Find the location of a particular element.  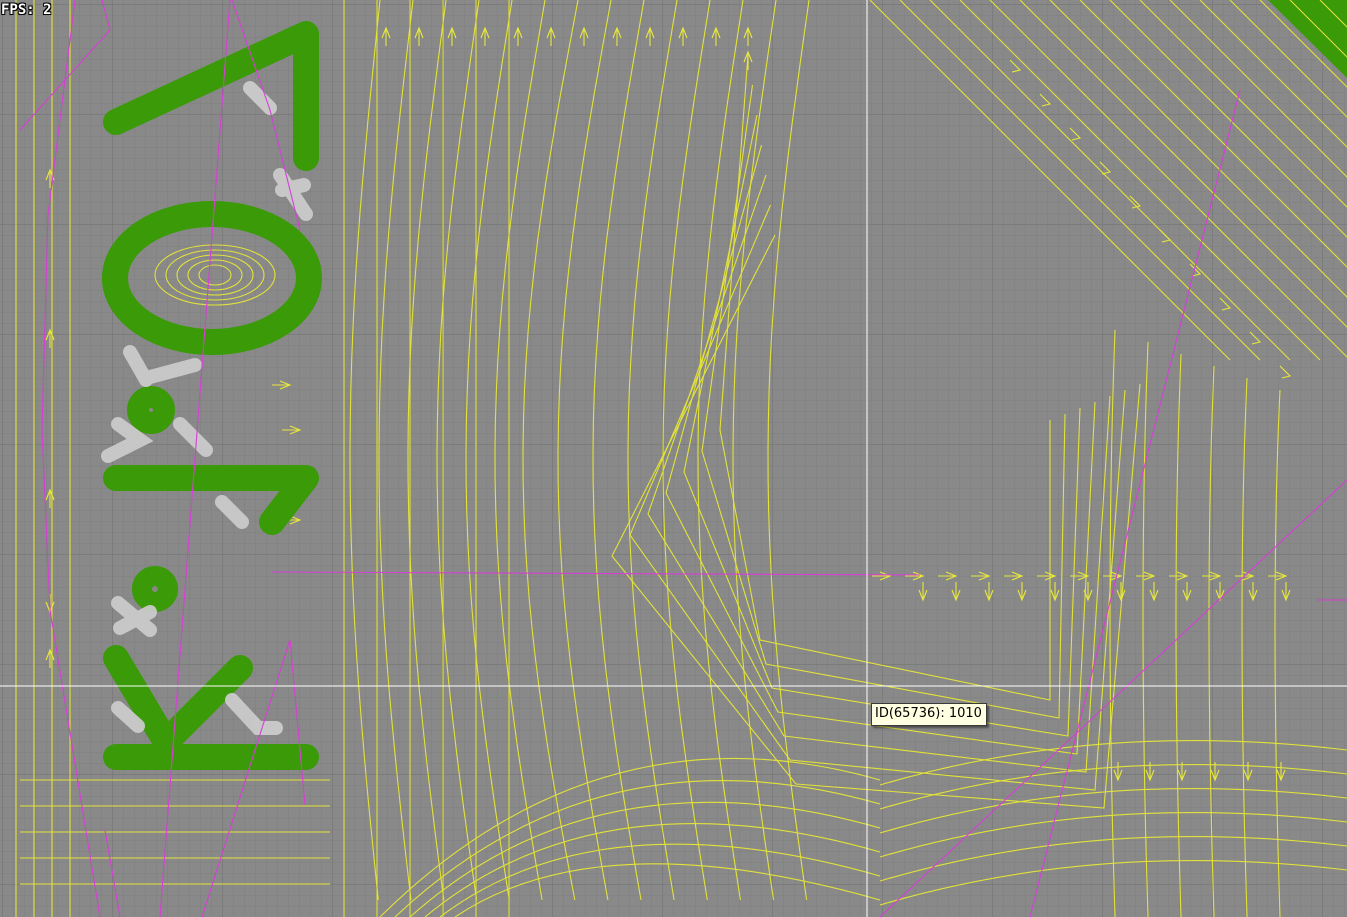

glyph-dot-upper is located at coordinates (151, 410).